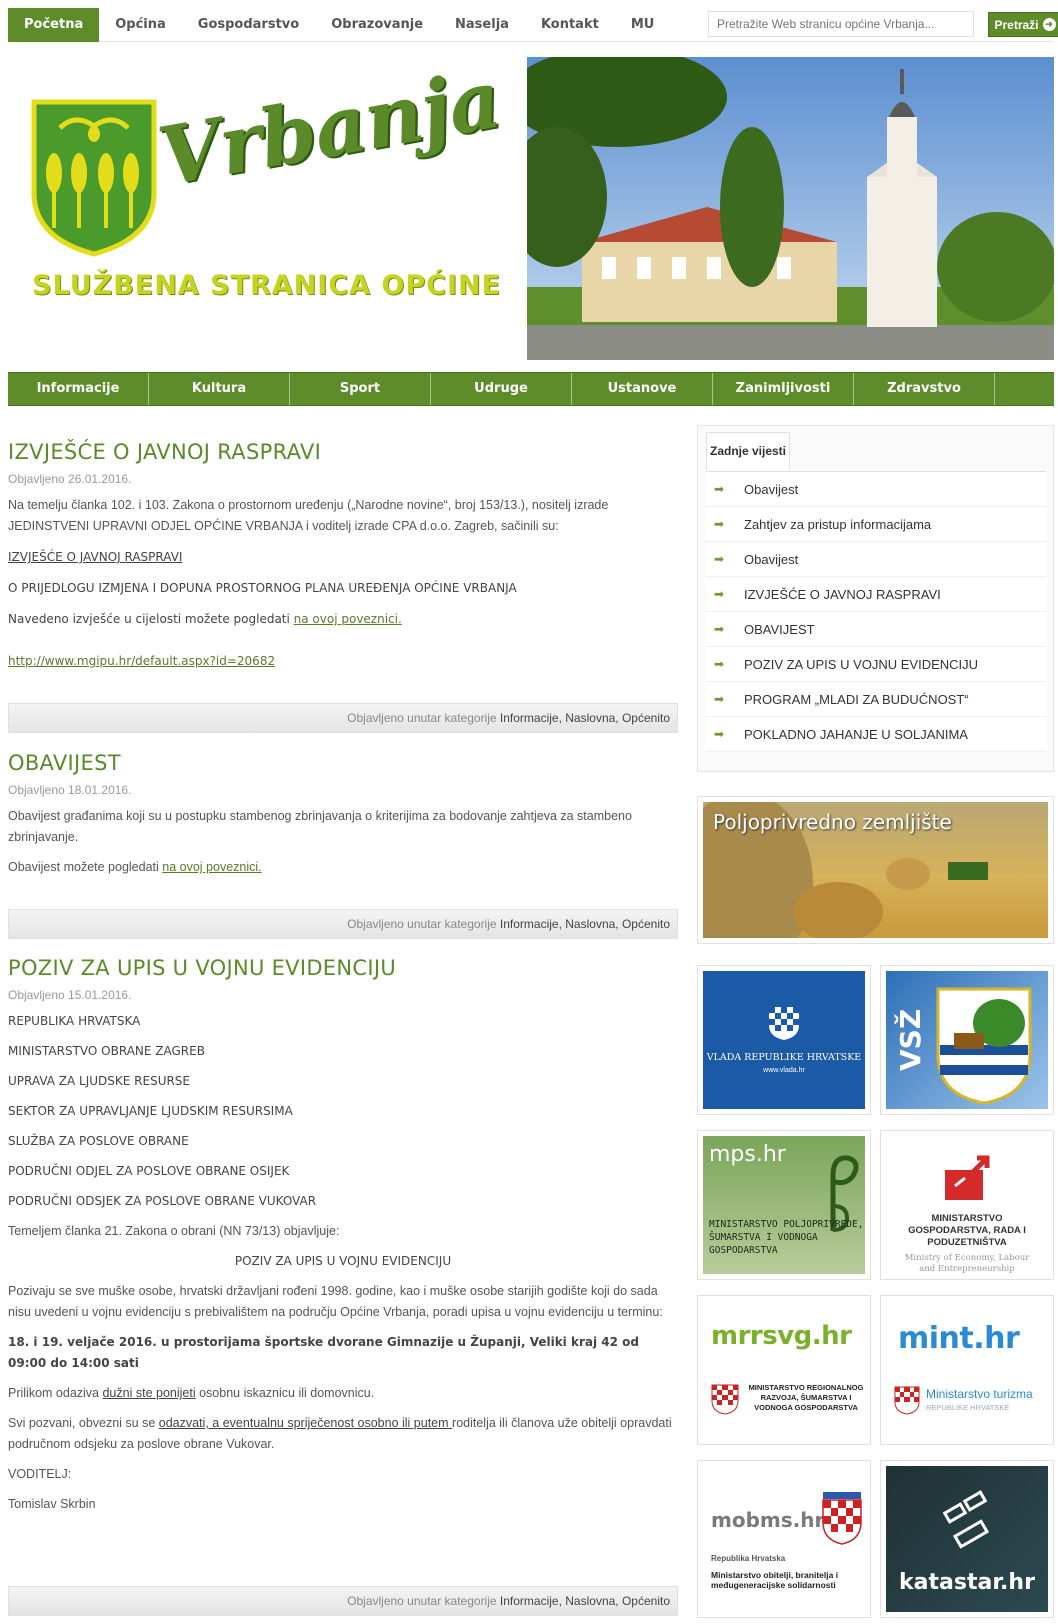 This screenshot has height=1624, width=1058. Describe the element at coordinates (967, 1582) in the screenshot. I see `banner-title: katastar.hr` at that location.